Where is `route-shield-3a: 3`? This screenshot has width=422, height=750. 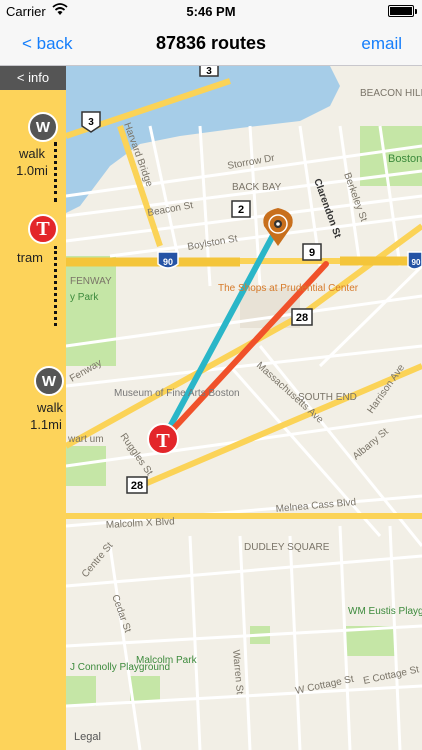 route-shield-3a: 3 is located at coordinates (209, 71).